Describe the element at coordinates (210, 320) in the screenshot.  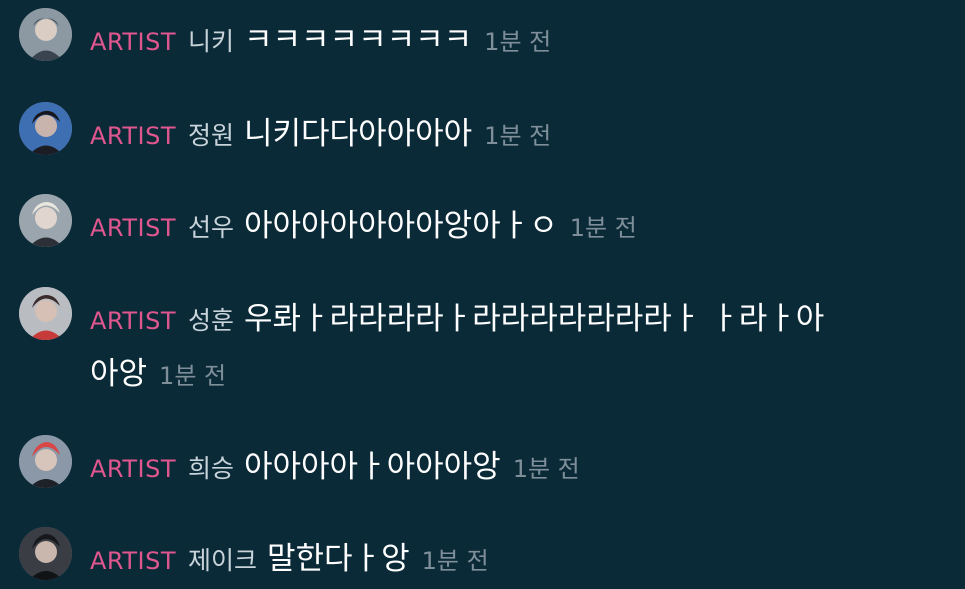
I see `sender-name: 성훈` at that location.